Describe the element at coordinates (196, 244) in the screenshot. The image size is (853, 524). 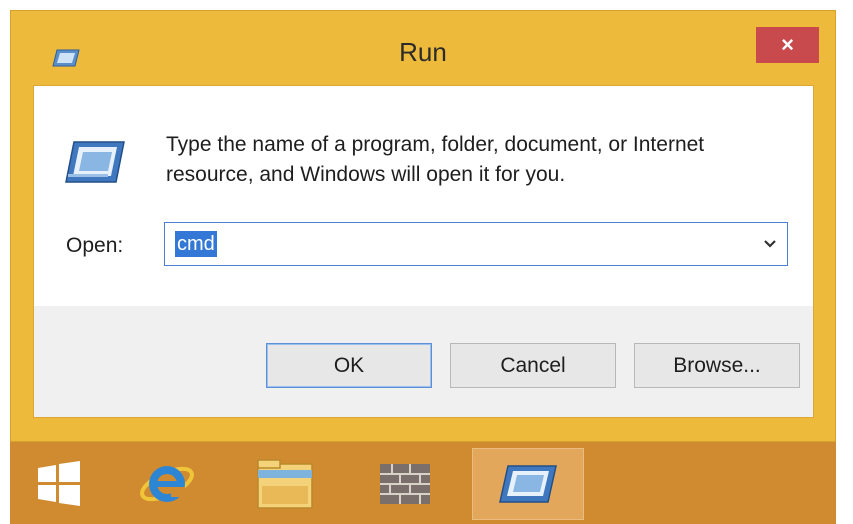
I see `open-input-value: cmd` at that location.